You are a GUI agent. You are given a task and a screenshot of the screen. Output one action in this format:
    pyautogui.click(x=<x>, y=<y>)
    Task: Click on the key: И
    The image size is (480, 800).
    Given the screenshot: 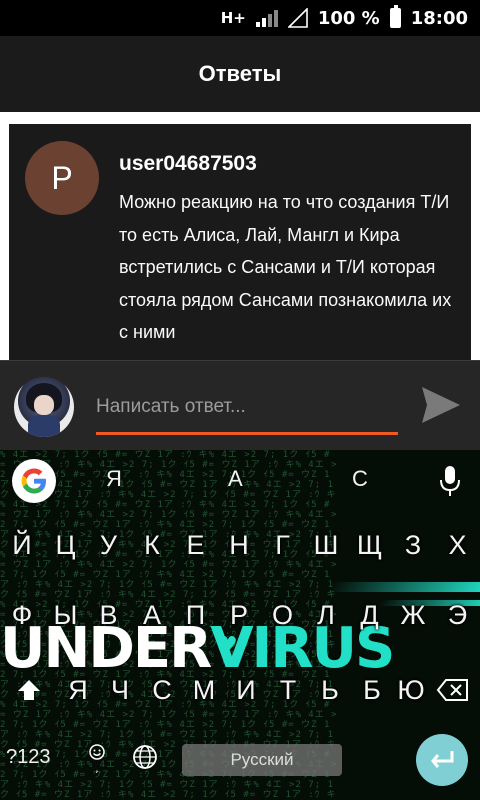 What is the action you would take?
    pyautogui.click(x=246, y=690)
    